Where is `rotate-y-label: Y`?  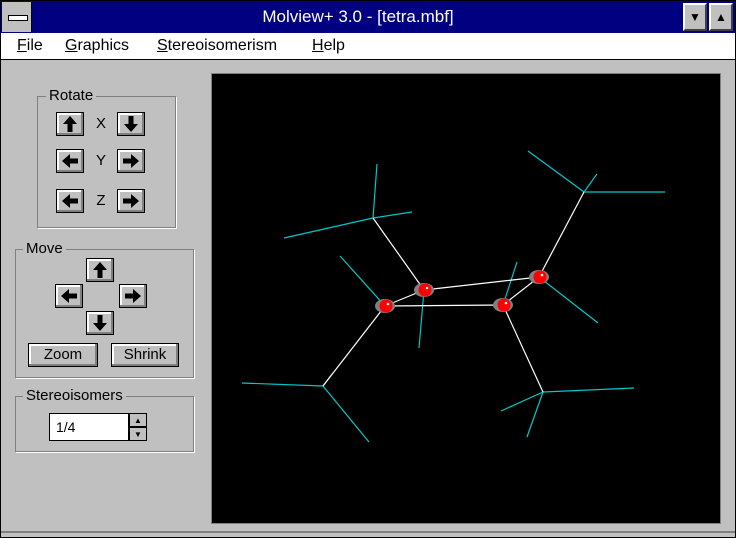
rotate-y-label: Y is located at coordinates (100, 160).